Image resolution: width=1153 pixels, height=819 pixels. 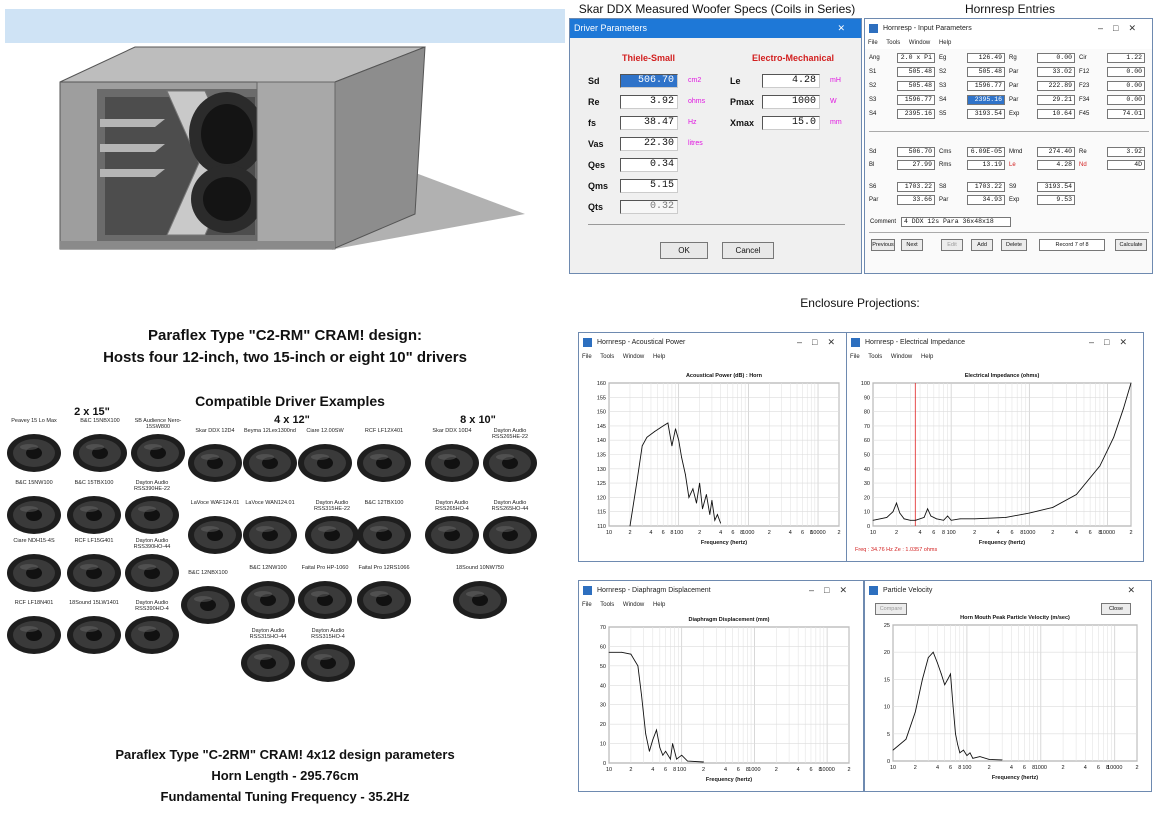 I want to click on param-value-field: 274.40, so click(x=1056, y=152).